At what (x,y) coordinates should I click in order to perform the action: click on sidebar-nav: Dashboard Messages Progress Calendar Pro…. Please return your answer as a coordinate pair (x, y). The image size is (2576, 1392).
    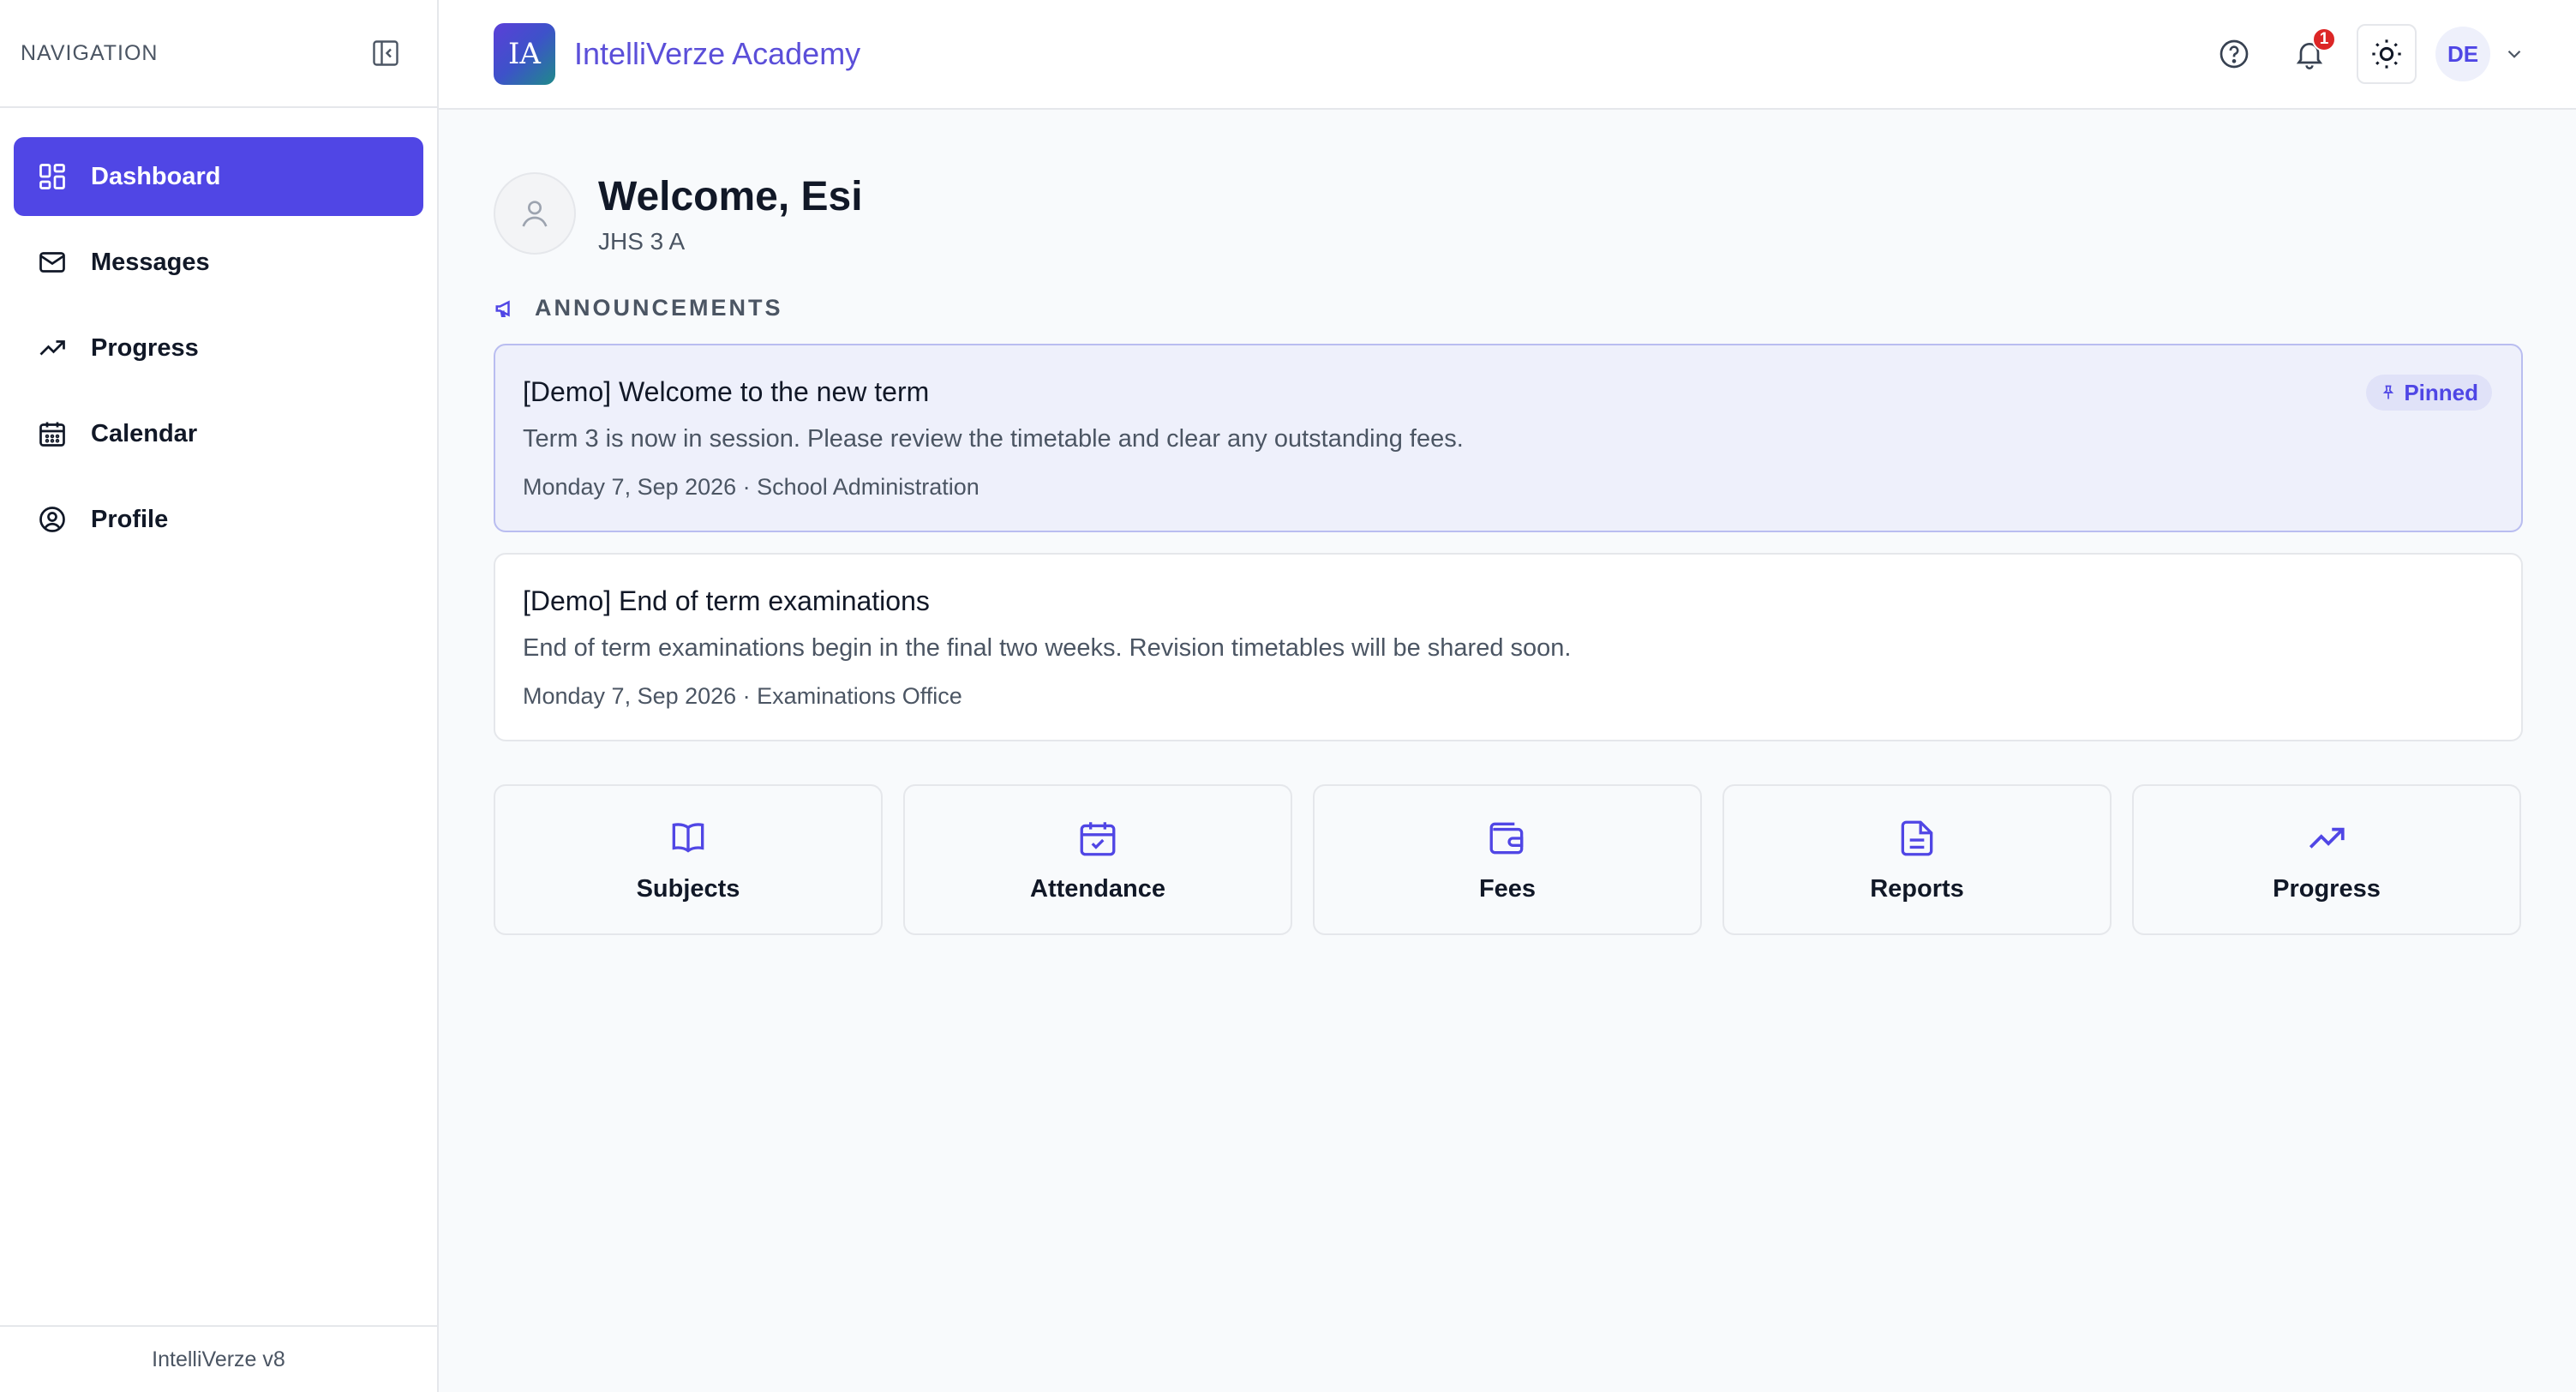
    Looking at the image, I should click on (218, 333).